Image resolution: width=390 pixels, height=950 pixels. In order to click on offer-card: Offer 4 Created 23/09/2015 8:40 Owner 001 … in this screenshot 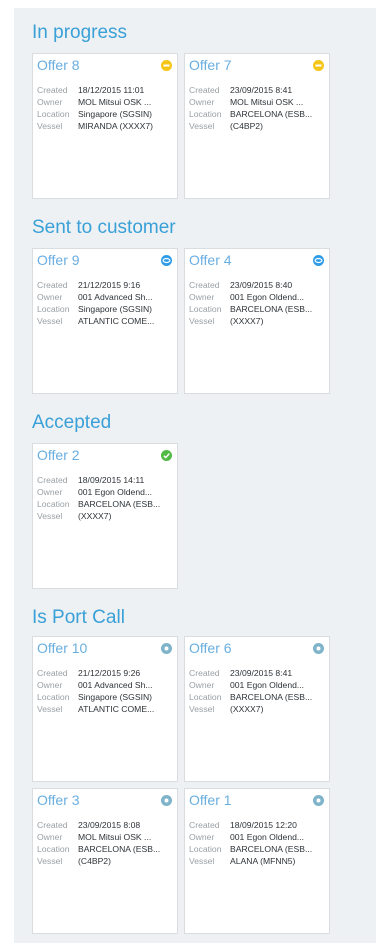, I will do `click(257, 321)`.